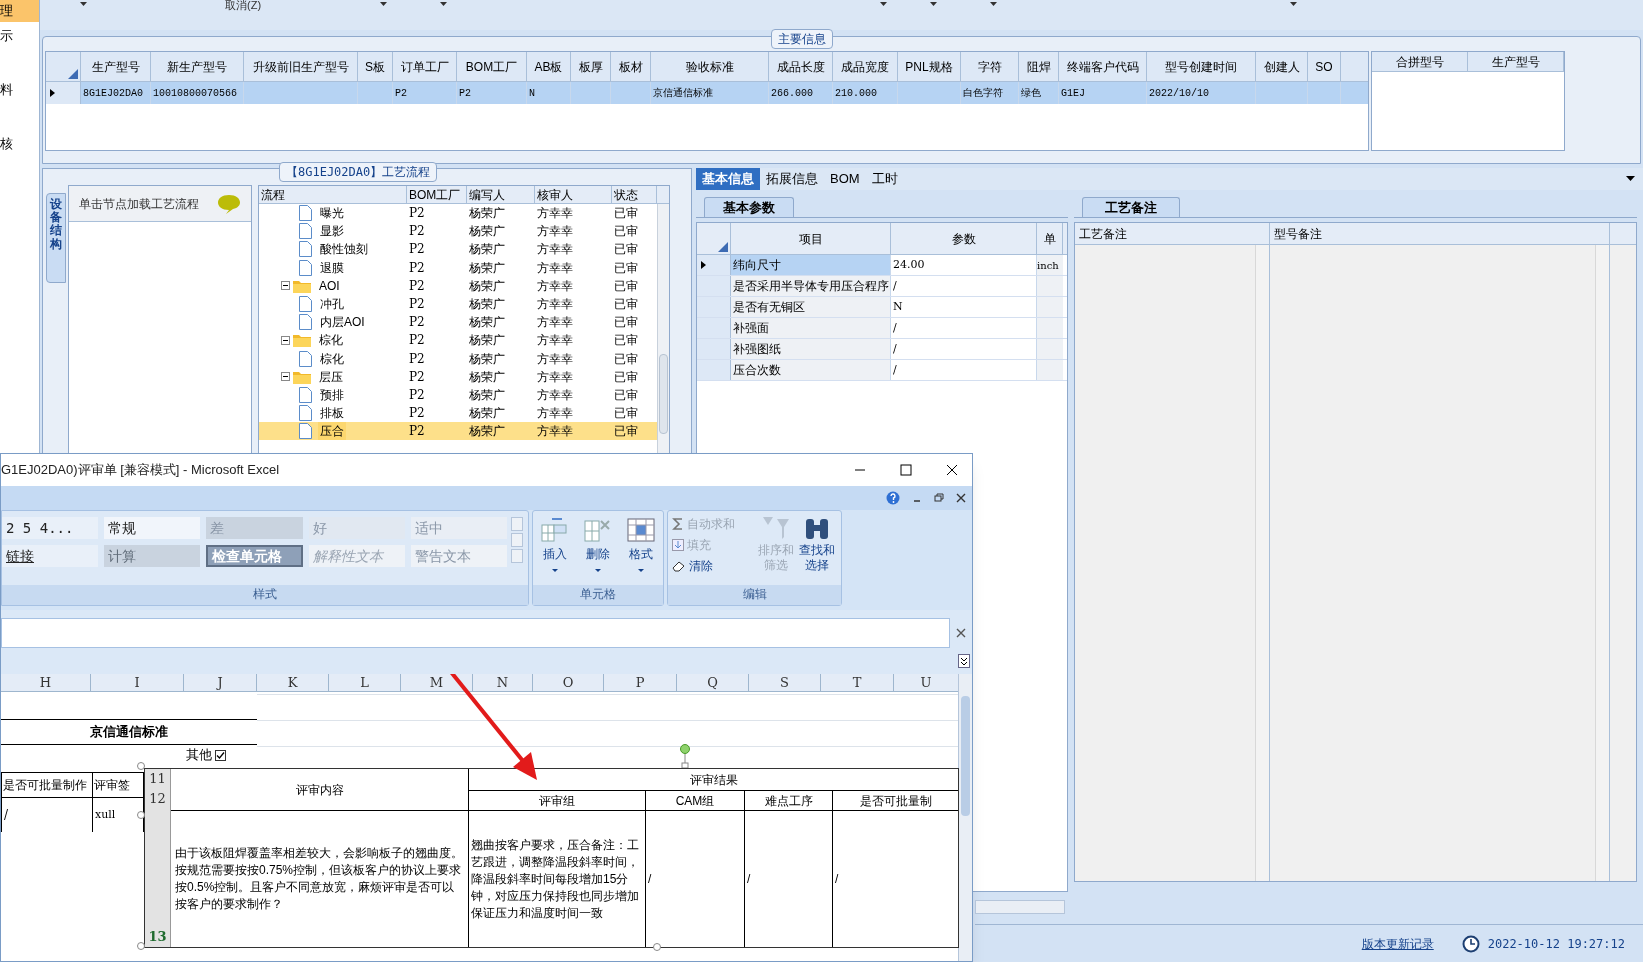 The width and height of the screenshot is (1643, 962). I want to click on column-header: 阻焊, so click(1039, 66).